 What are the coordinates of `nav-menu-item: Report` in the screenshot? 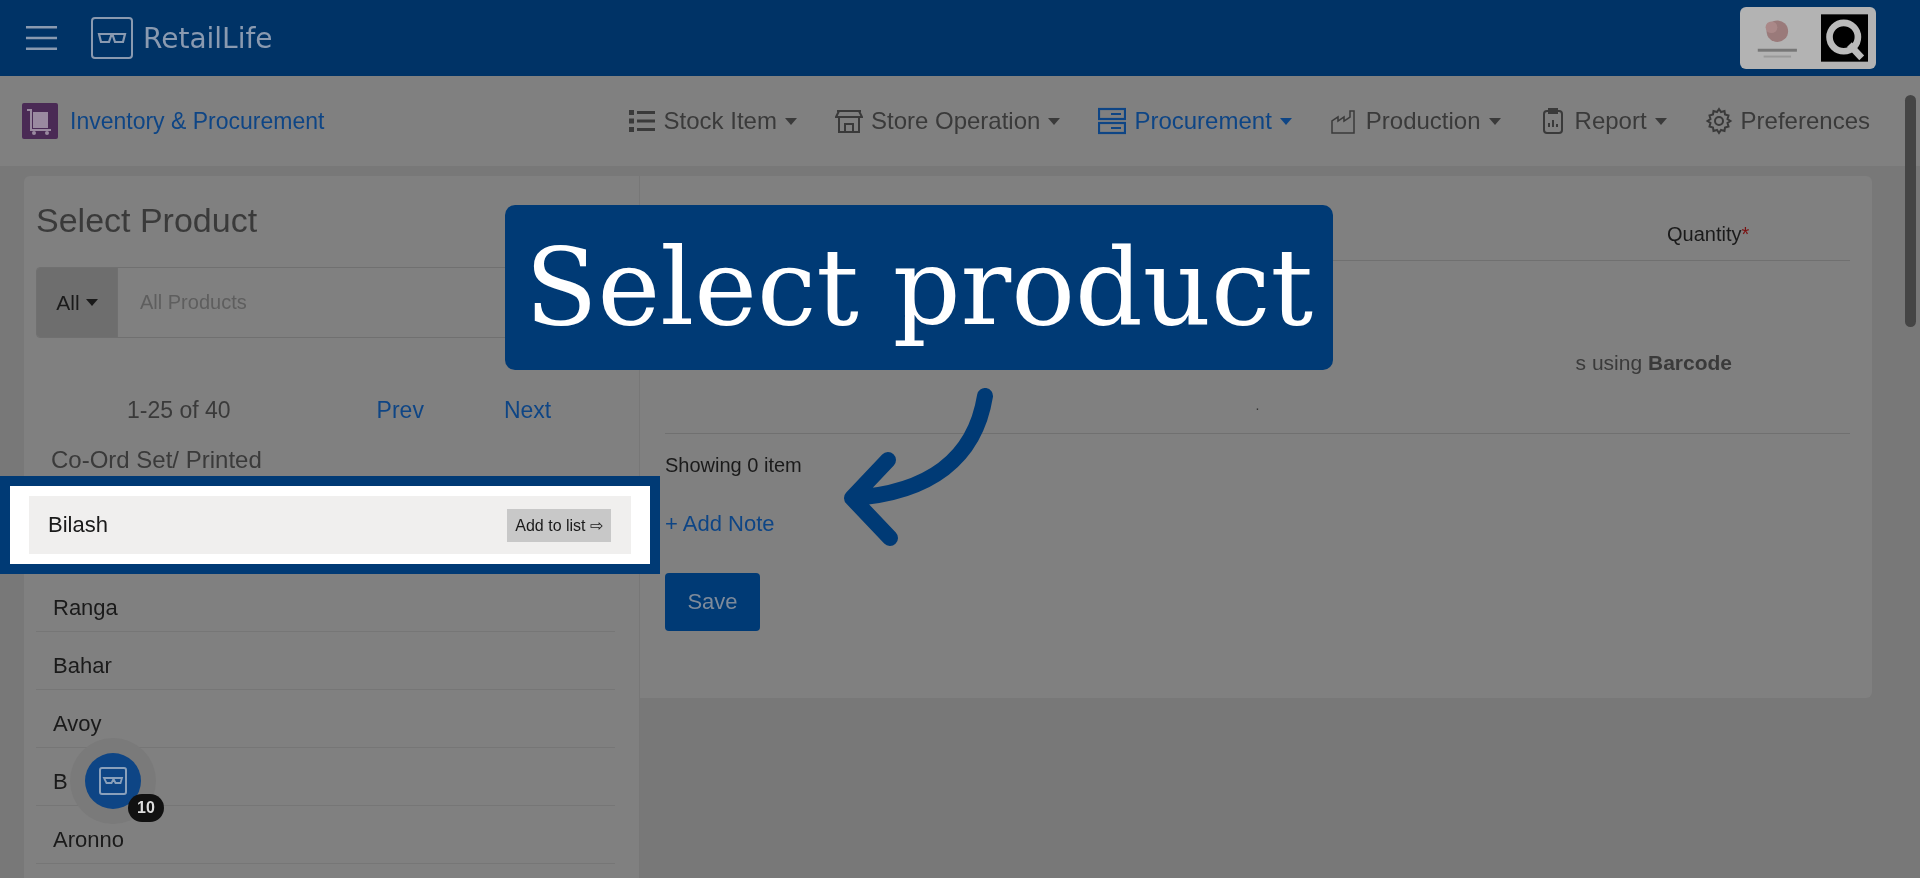 It's located at (1602, 121).